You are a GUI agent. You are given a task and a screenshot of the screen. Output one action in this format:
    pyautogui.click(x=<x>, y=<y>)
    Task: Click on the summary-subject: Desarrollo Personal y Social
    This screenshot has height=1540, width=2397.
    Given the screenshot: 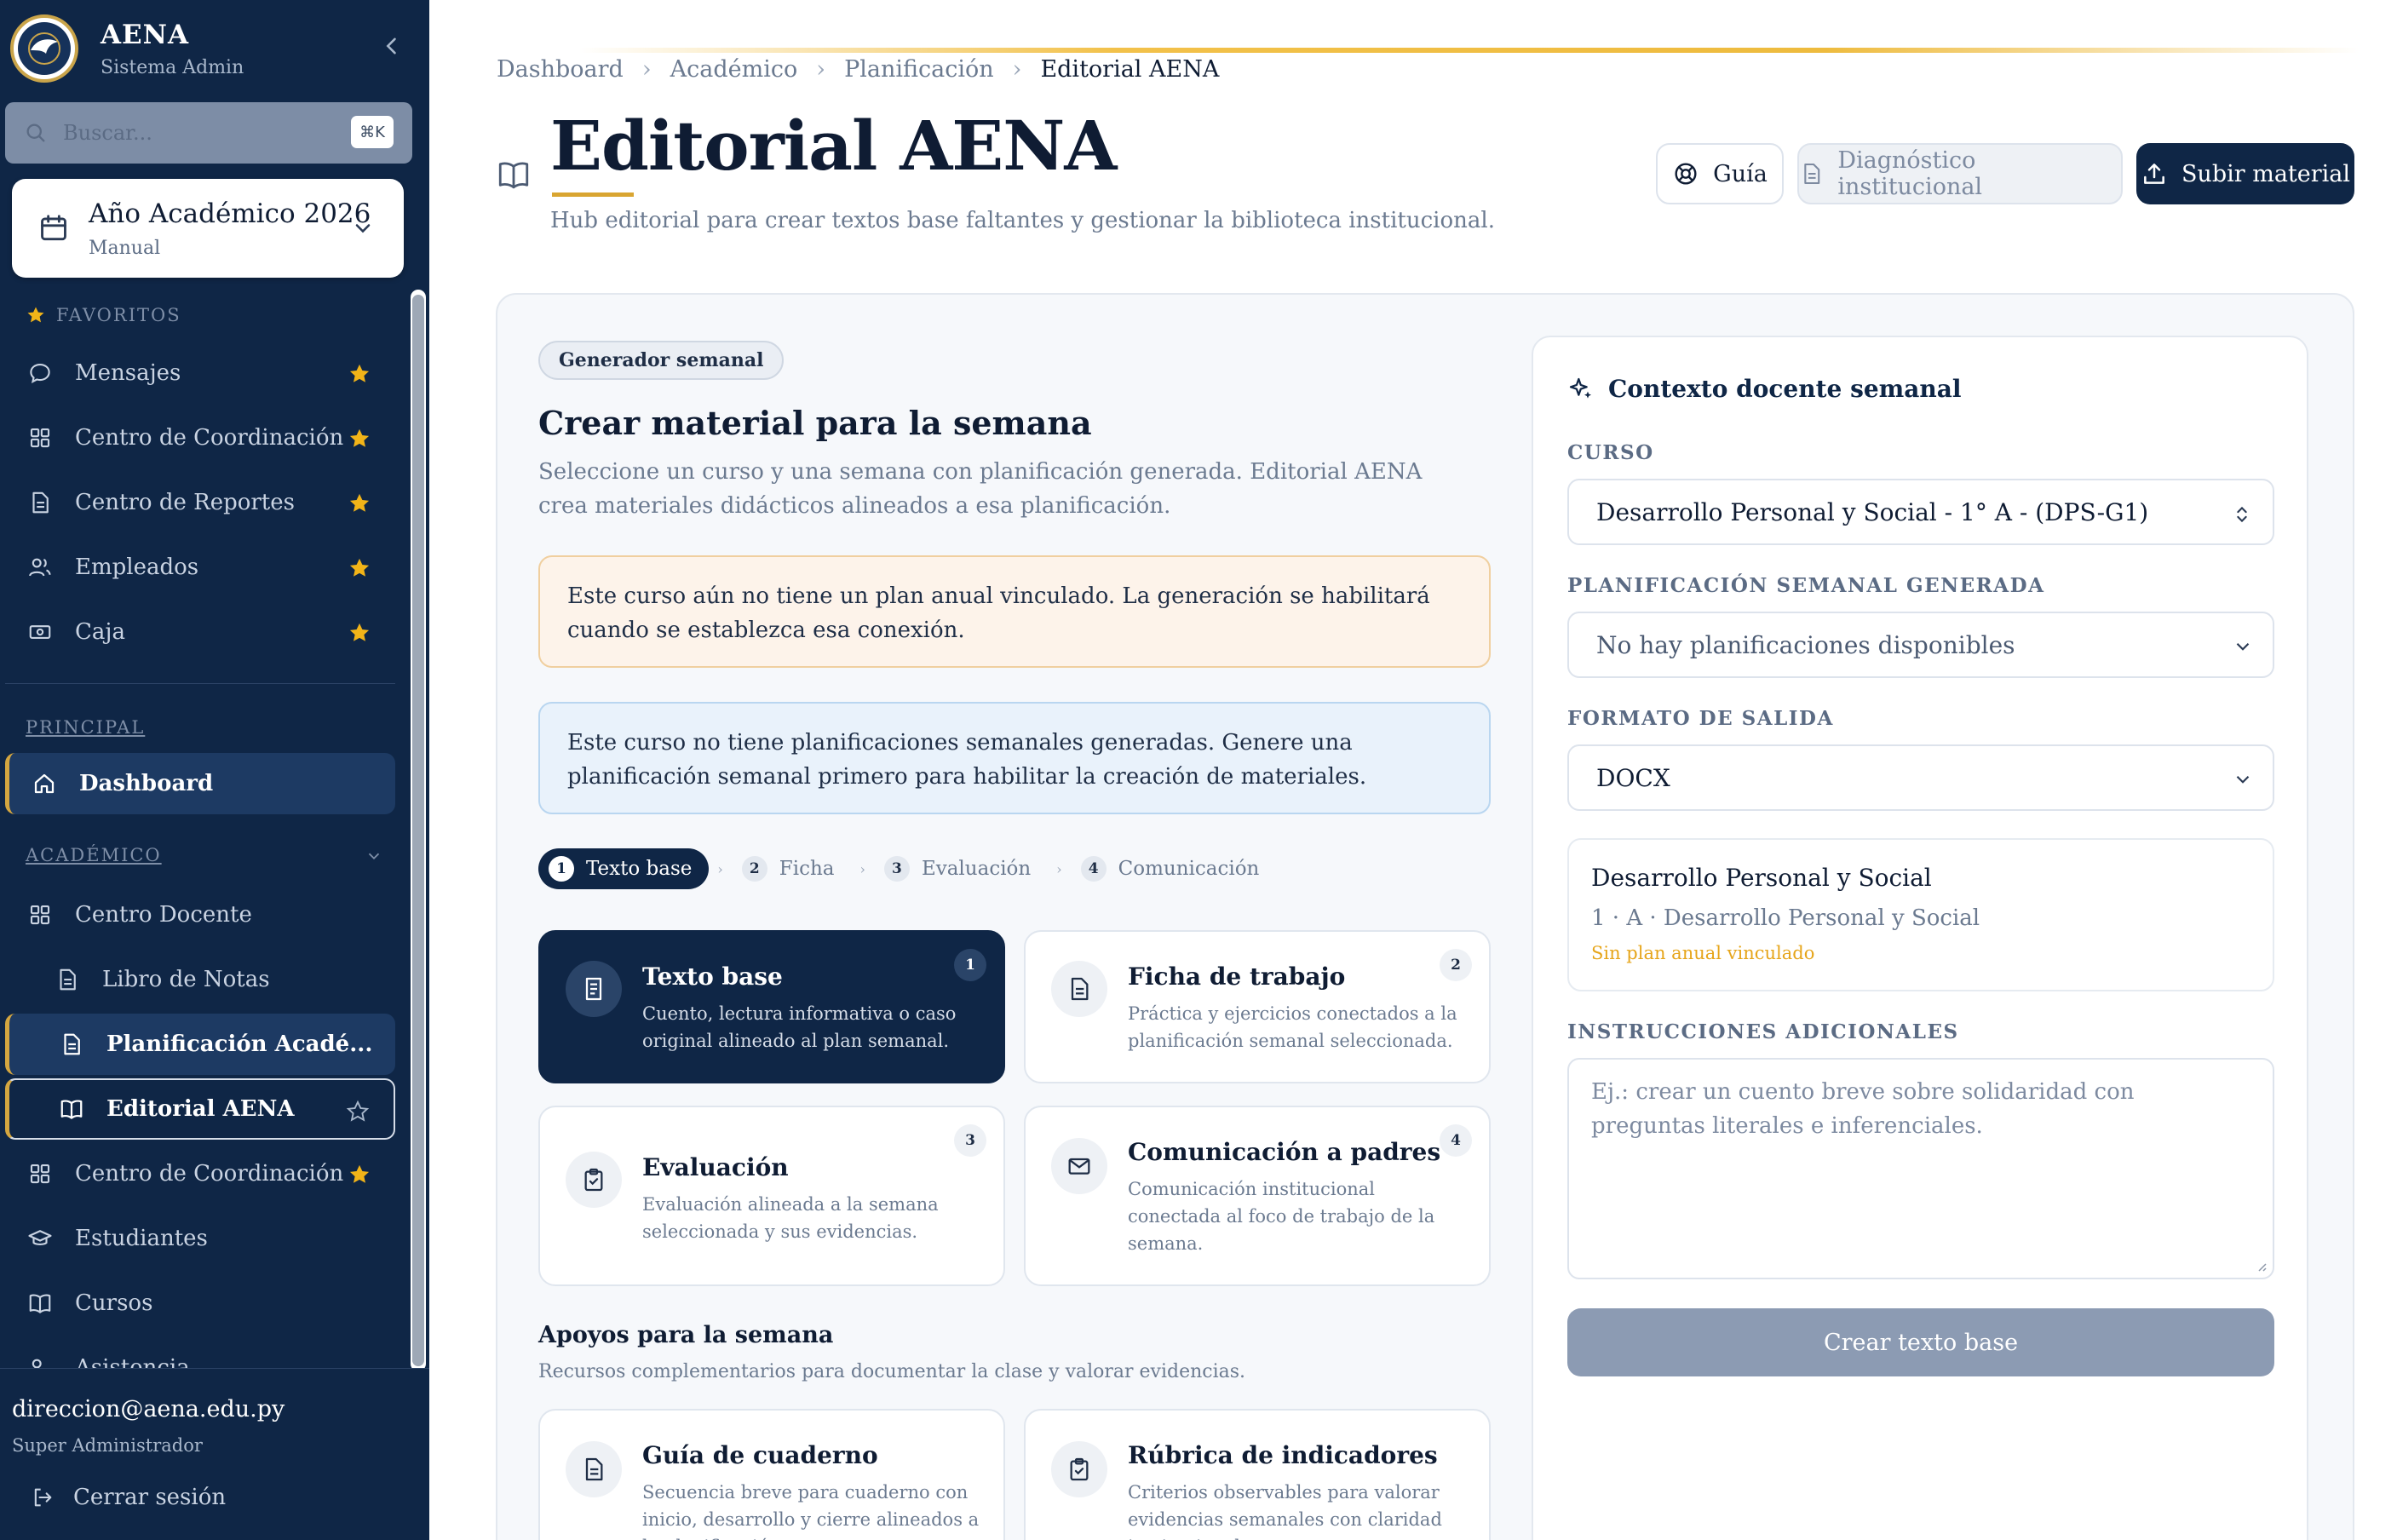 What is the action you would take?
    pyautogui.click(x=1761, y=878)
    